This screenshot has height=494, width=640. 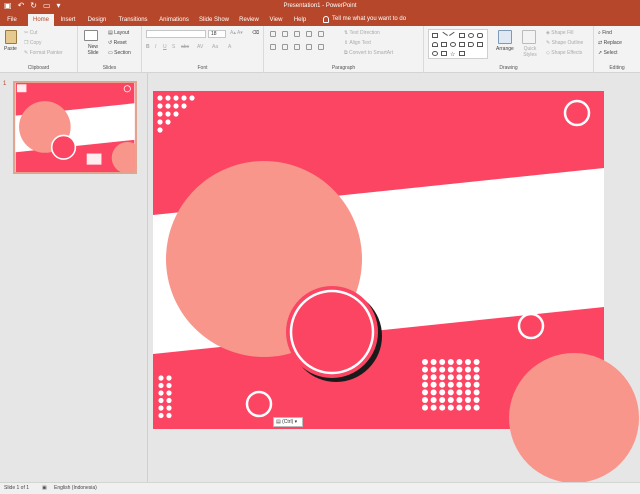 What do you see at coordinates (109, 68) in the screenshot?
I see `slides-label: Slides` at bounding box center [109, 68].